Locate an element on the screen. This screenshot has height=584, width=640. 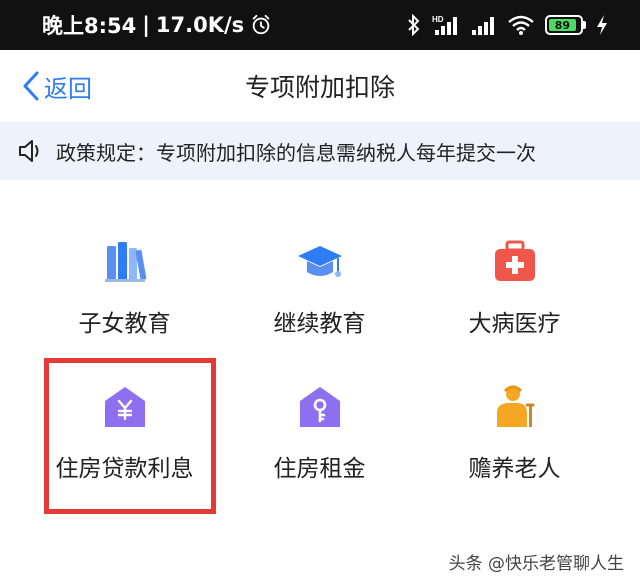
category-label: 大病医疗 is located at coordinates (514, 324).